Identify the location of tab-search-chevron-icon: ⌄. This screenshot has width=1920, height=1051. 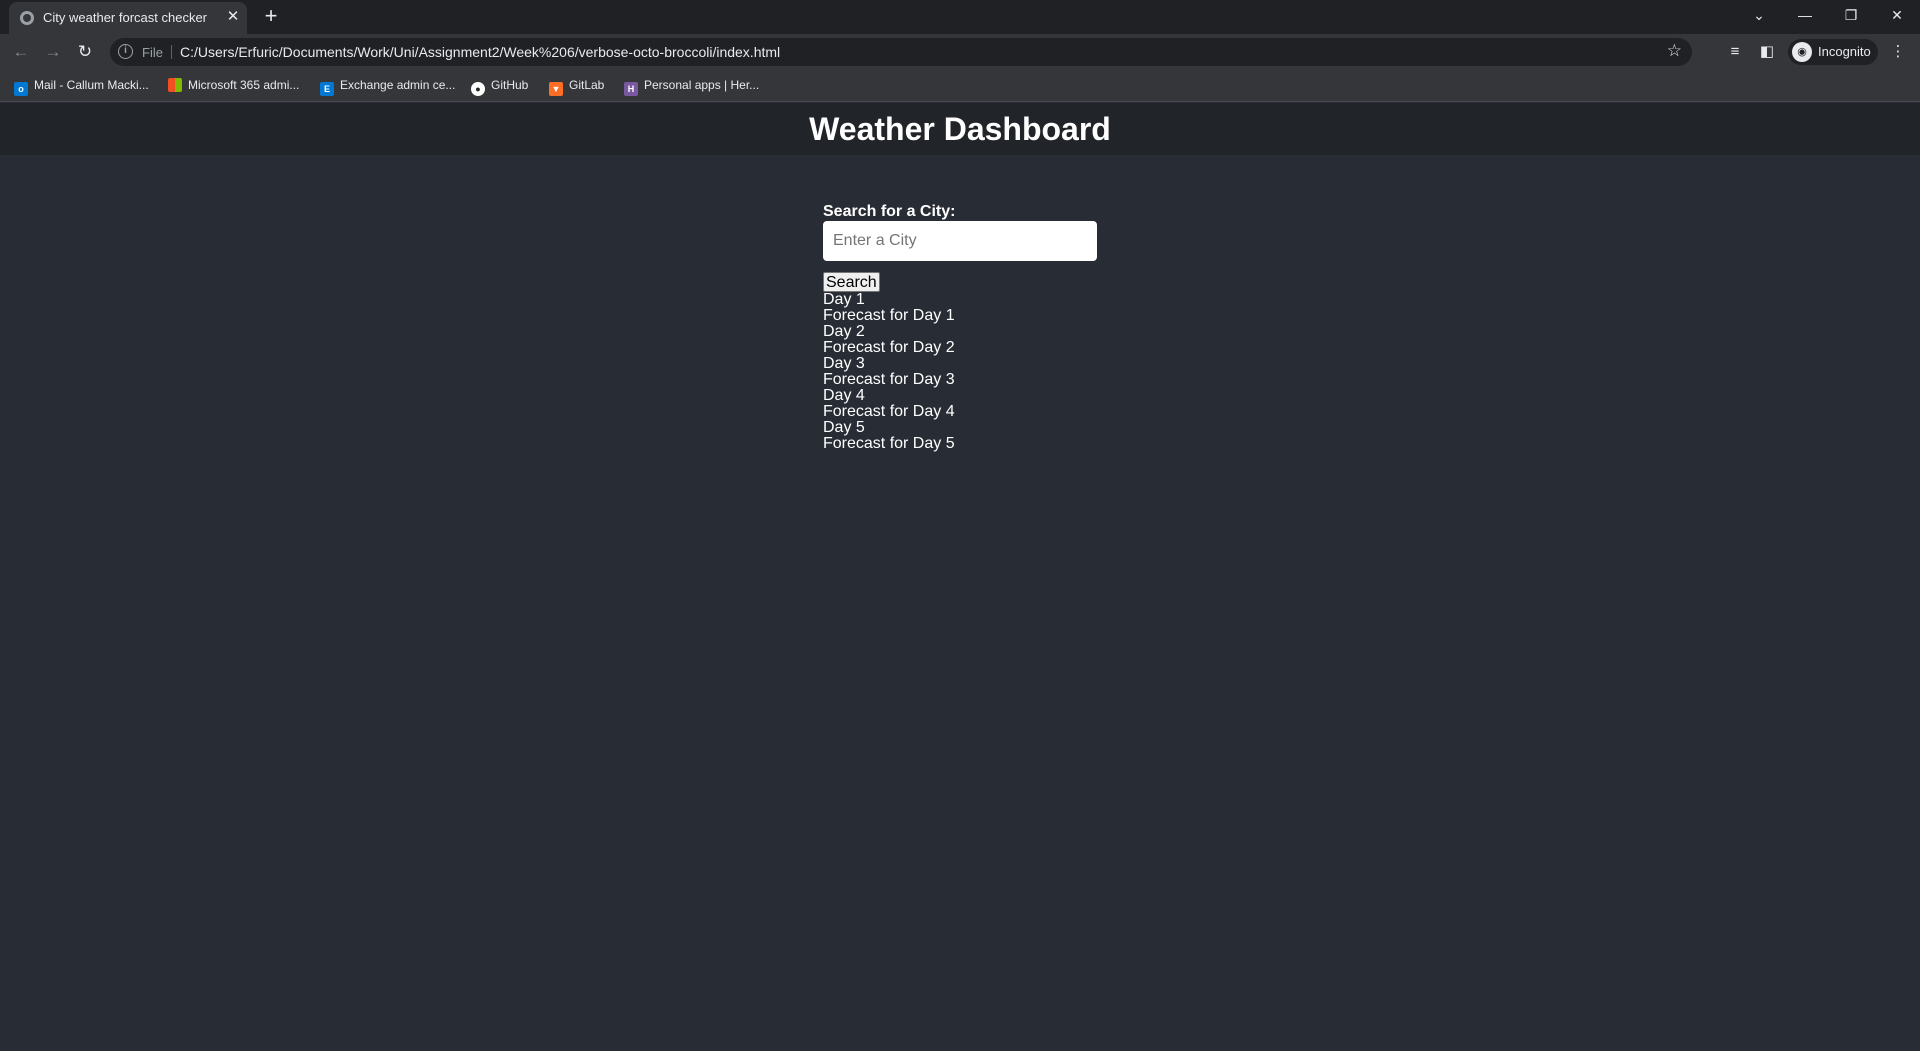
(1759, 15).